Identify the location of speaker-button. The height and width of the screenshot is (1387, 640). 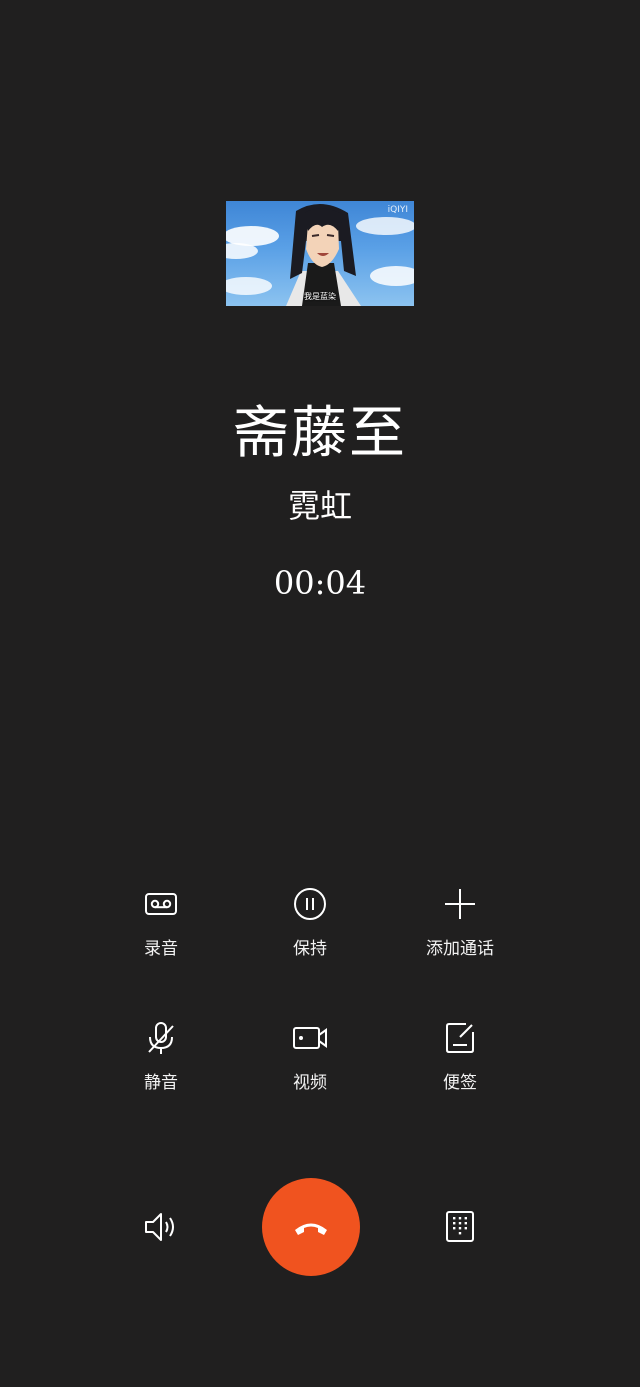
(161, 1229).